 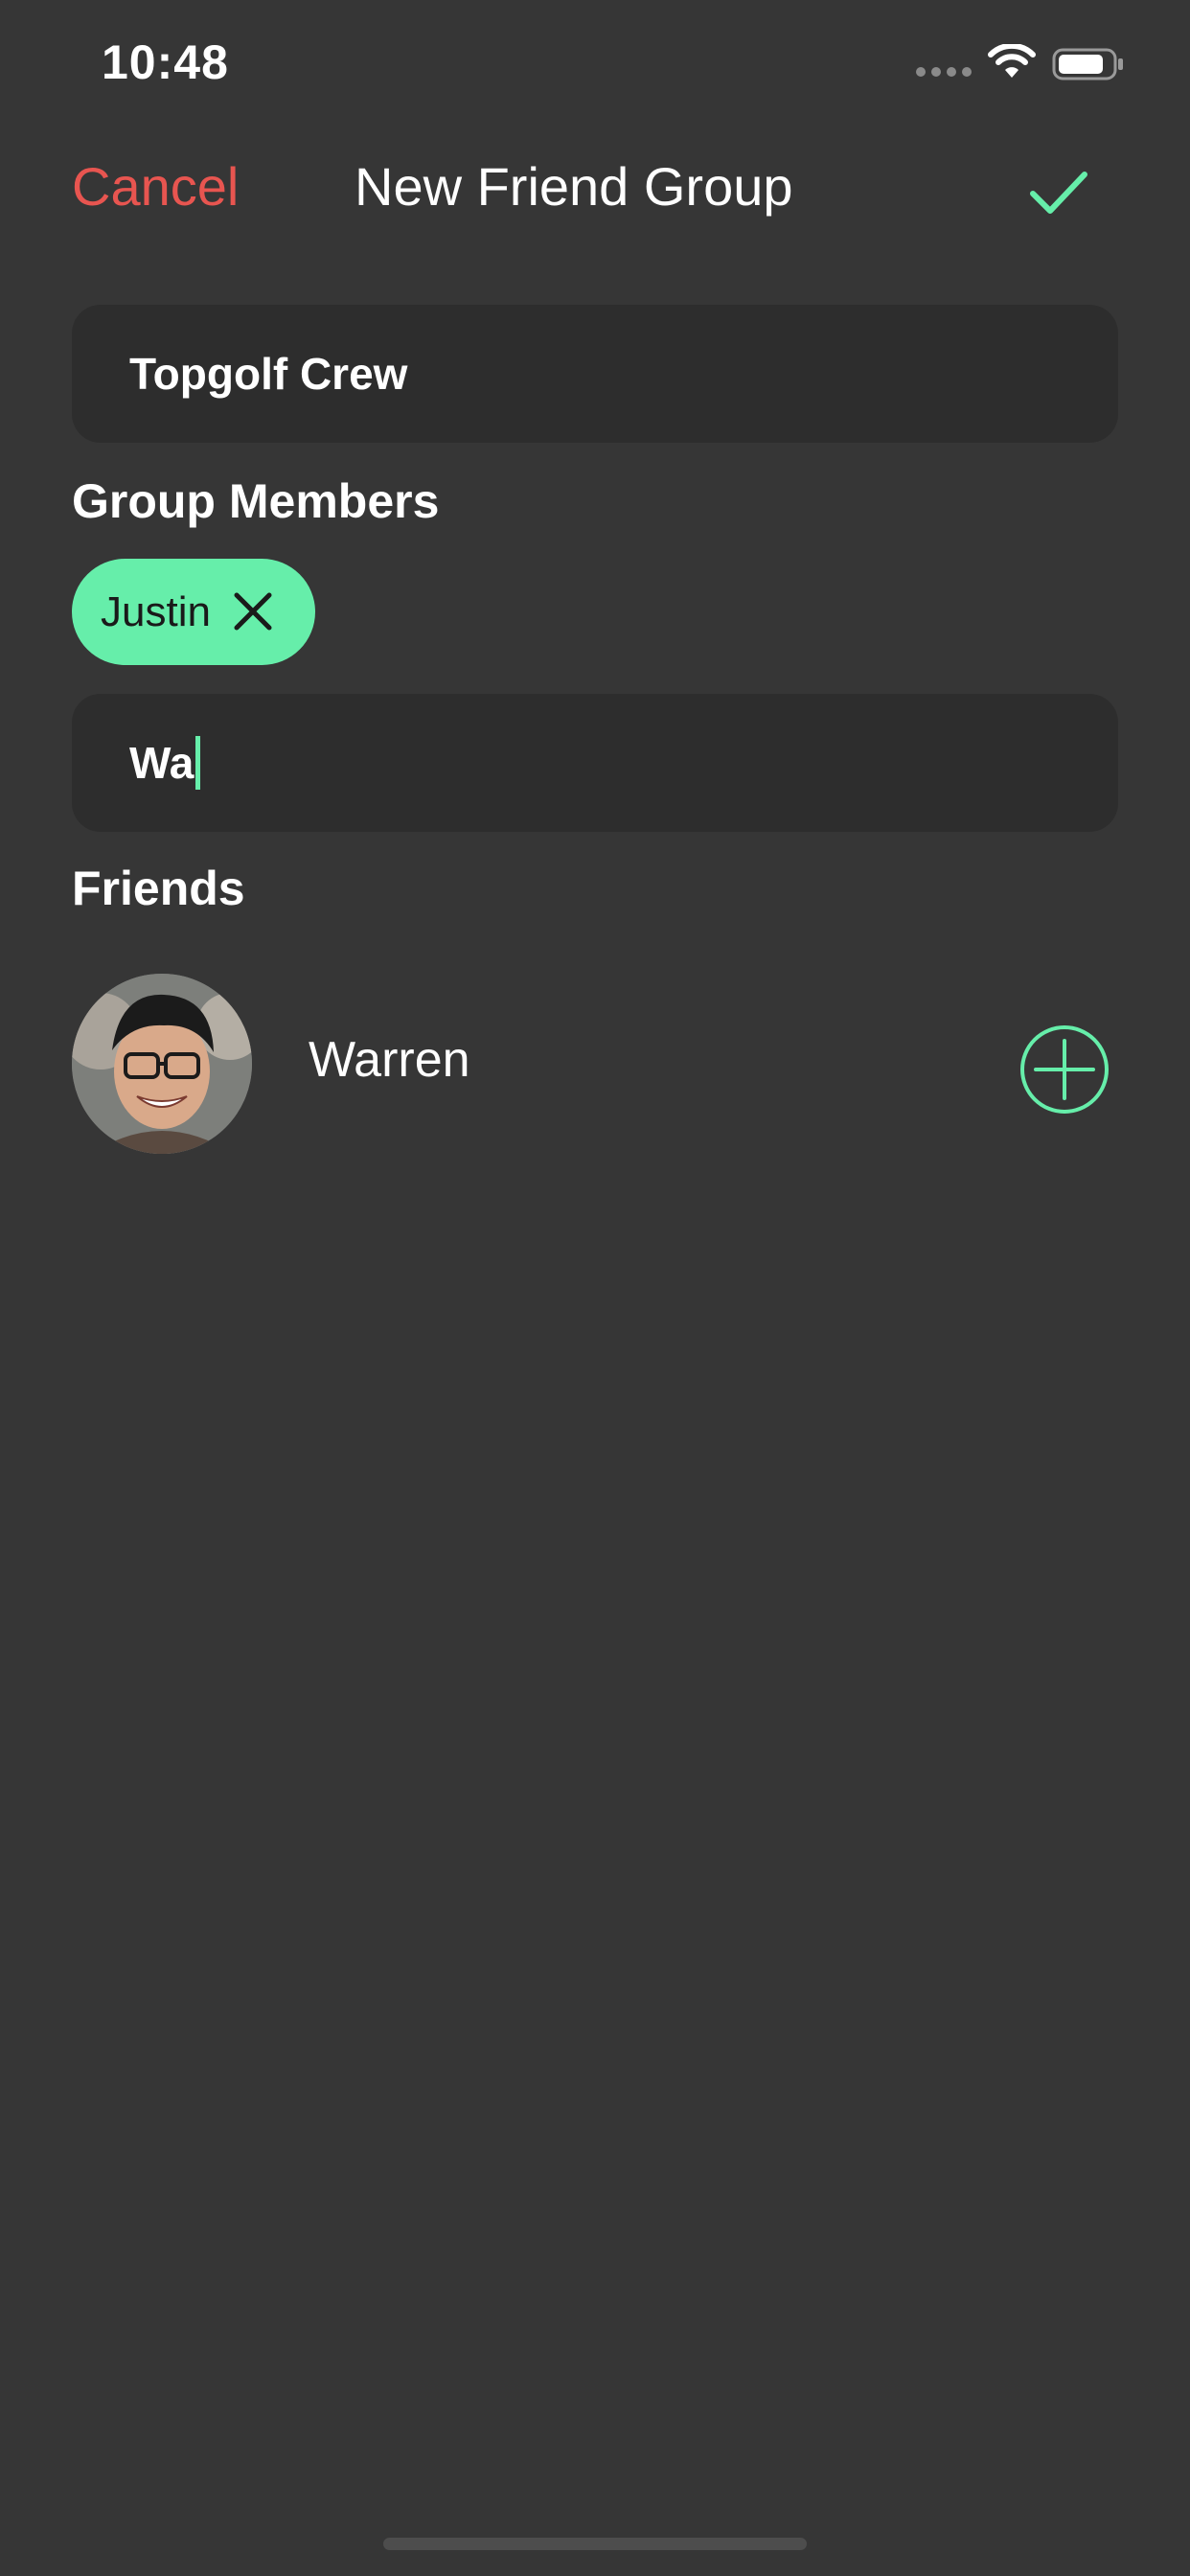 What do you see at coordinates (253, 611) in the screenshot?
I see `close-icon` at bounding box center [253, 611].